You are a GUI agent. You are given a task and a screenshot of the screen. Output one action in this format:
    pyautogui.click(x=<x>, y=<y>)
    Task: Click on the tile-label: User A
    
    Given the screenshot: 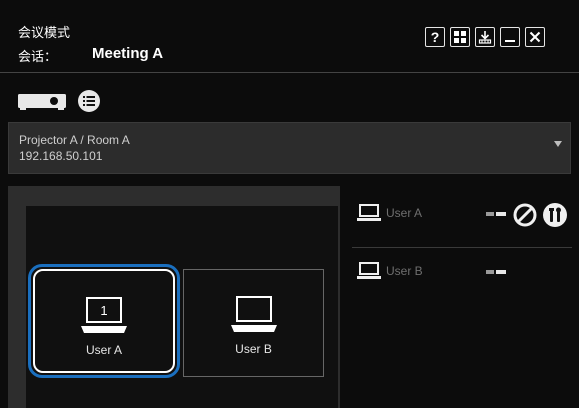 What is the action you would take?
    pyautogui.click(x=103, y=350)
    